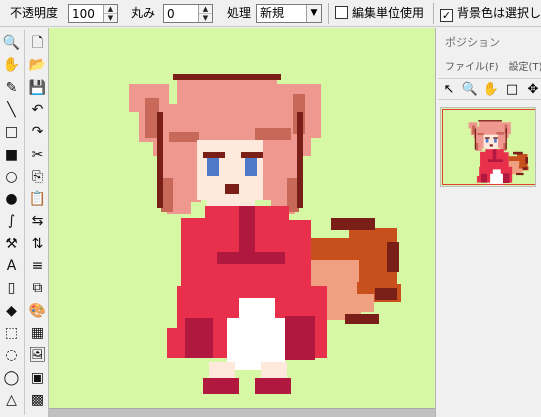 This screenshot has width=541, height=417. Describe the element at coordinates (37, 43) in the screenshot. I see `new-file-icon: 🗋` at that location.